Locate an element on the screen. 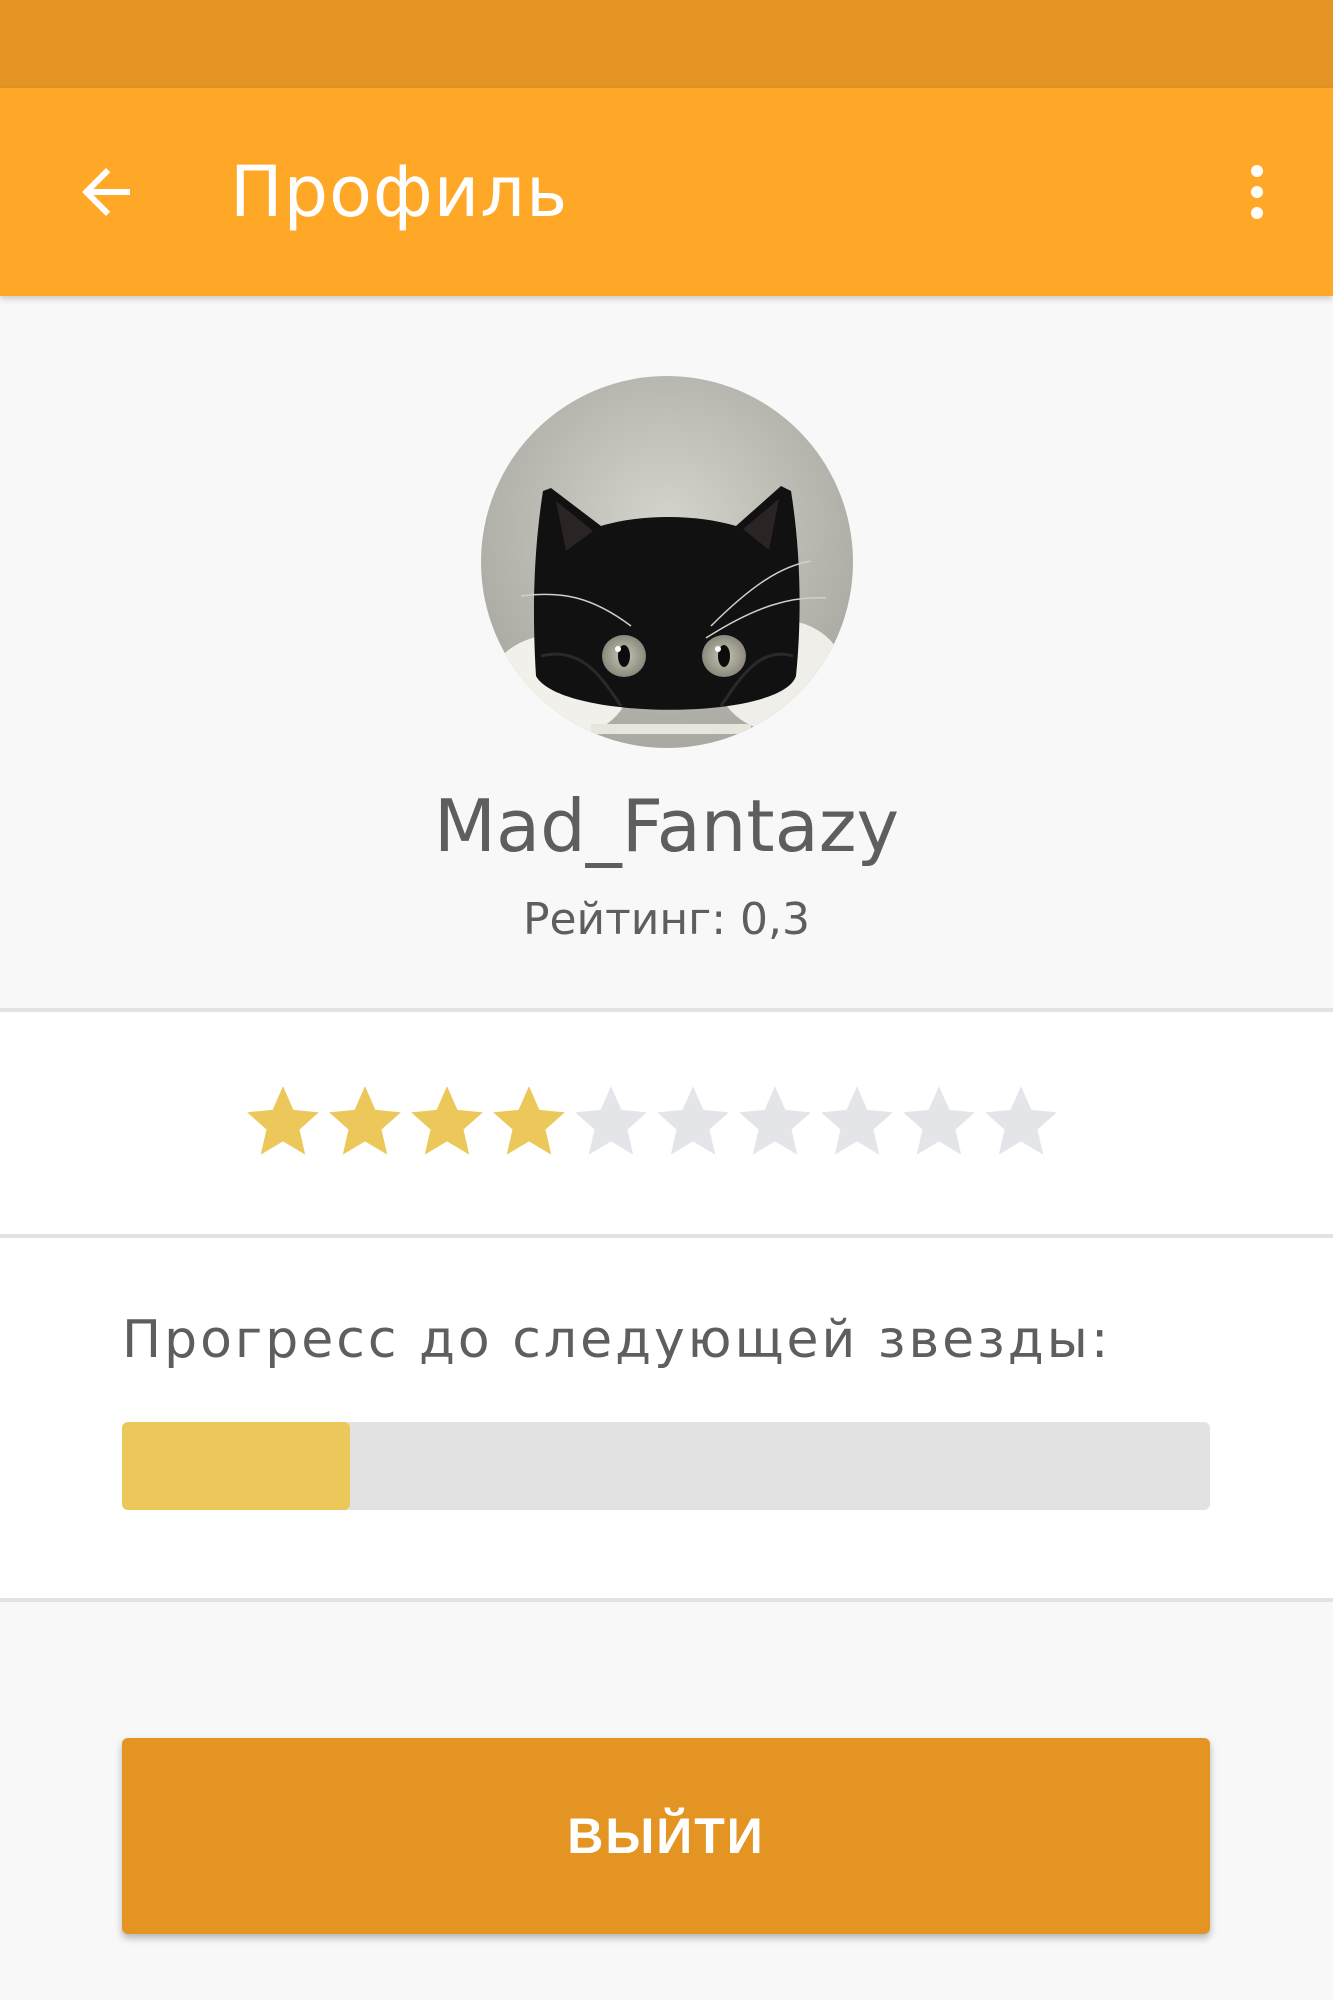 The image size is (1333, 2000). app-bar: Профиль is located at coordinates (666, 192).